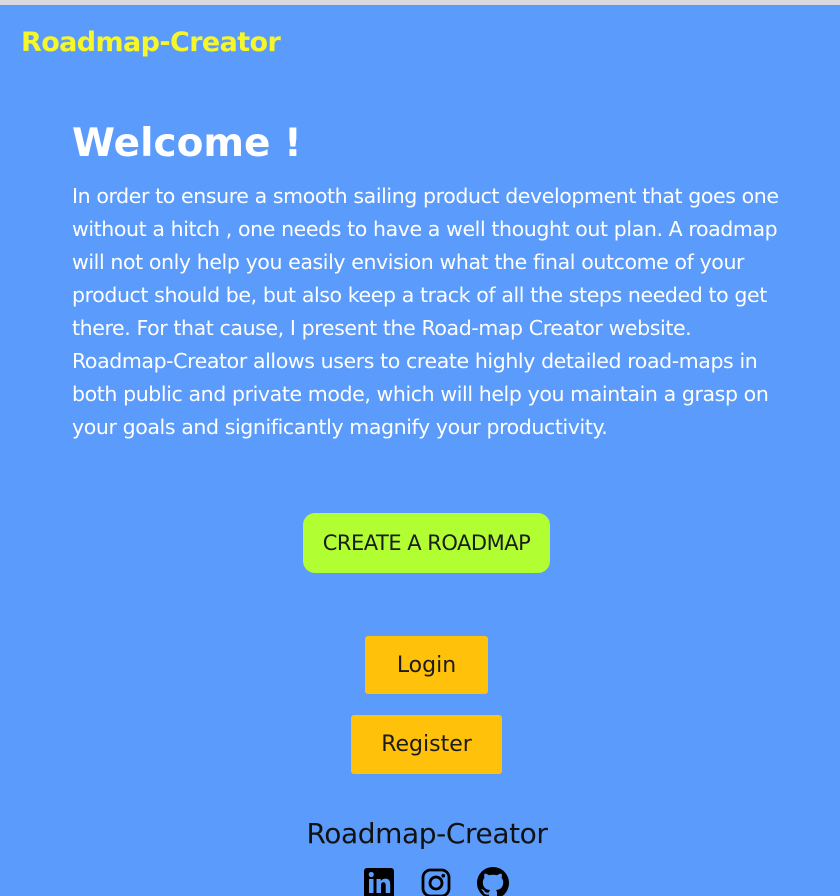 This screenshot has height=896, width=840. I want to click on linkedin-icon, so click(379, 881).